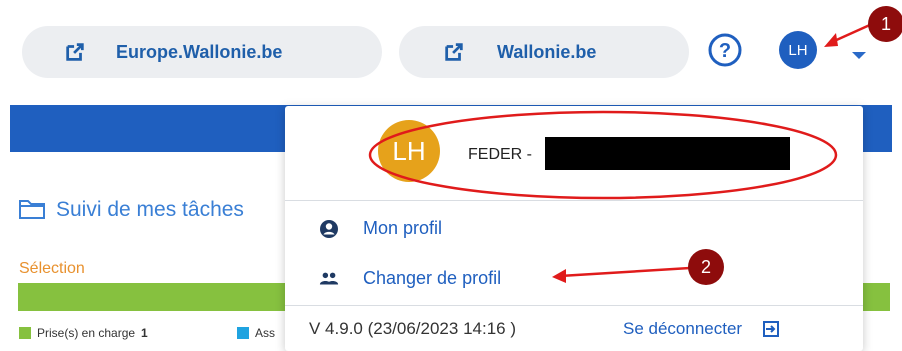 This screenshot has width=902, height=351. I want to click on wallonie-label: Wallonie.be, so click(547, 51).